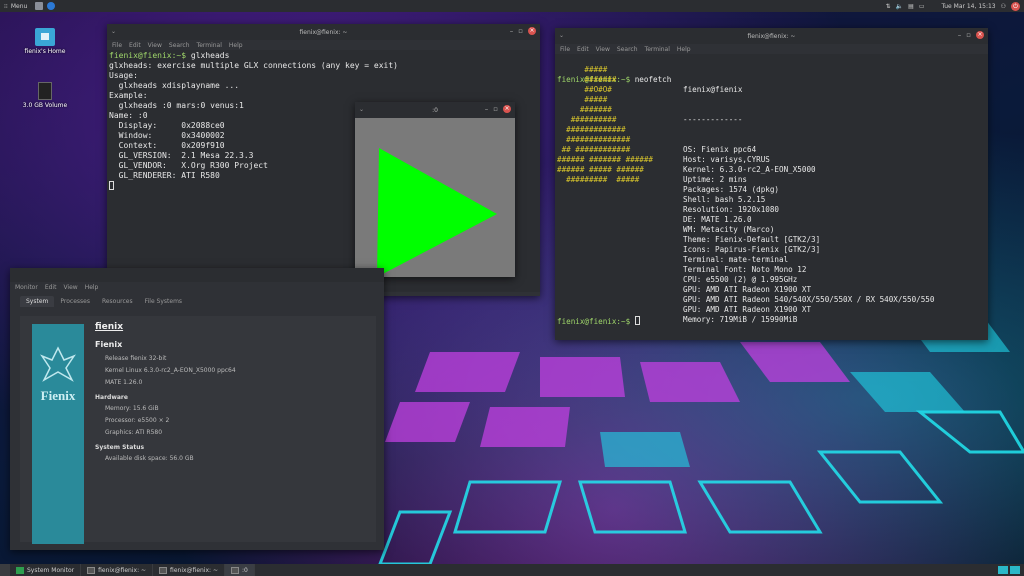  I want to click on clock: Tue Mar 14, 15:13, so click(968, 6).